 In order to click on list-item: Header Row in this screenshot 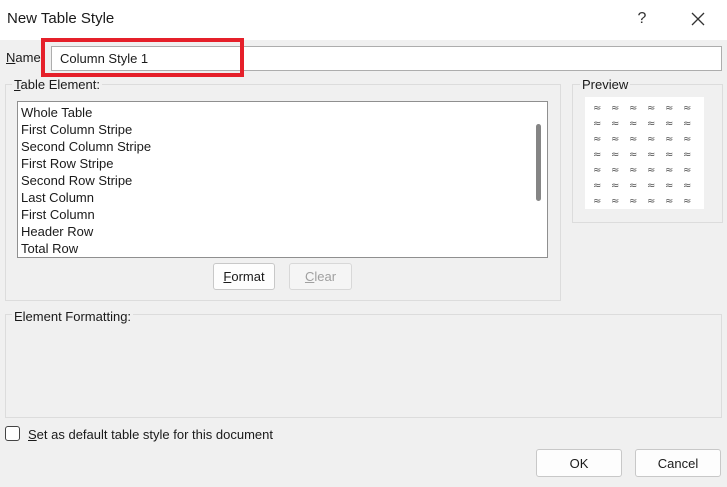, I will do `click(271, 231)`.